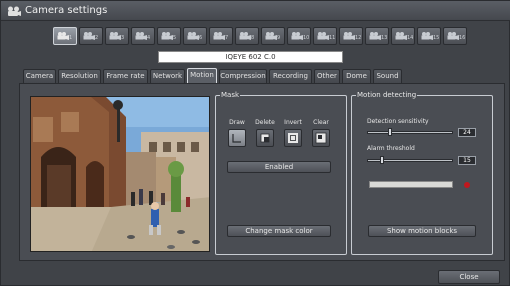 This screenshot has width=510, height=286. I want to click on camera-button-16: 16, so click(455, 36).